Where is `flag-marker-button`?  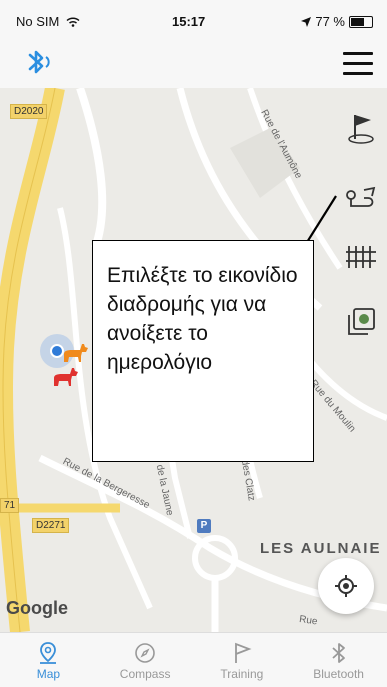 flag-marker-button is located at coordinates (361, 128).